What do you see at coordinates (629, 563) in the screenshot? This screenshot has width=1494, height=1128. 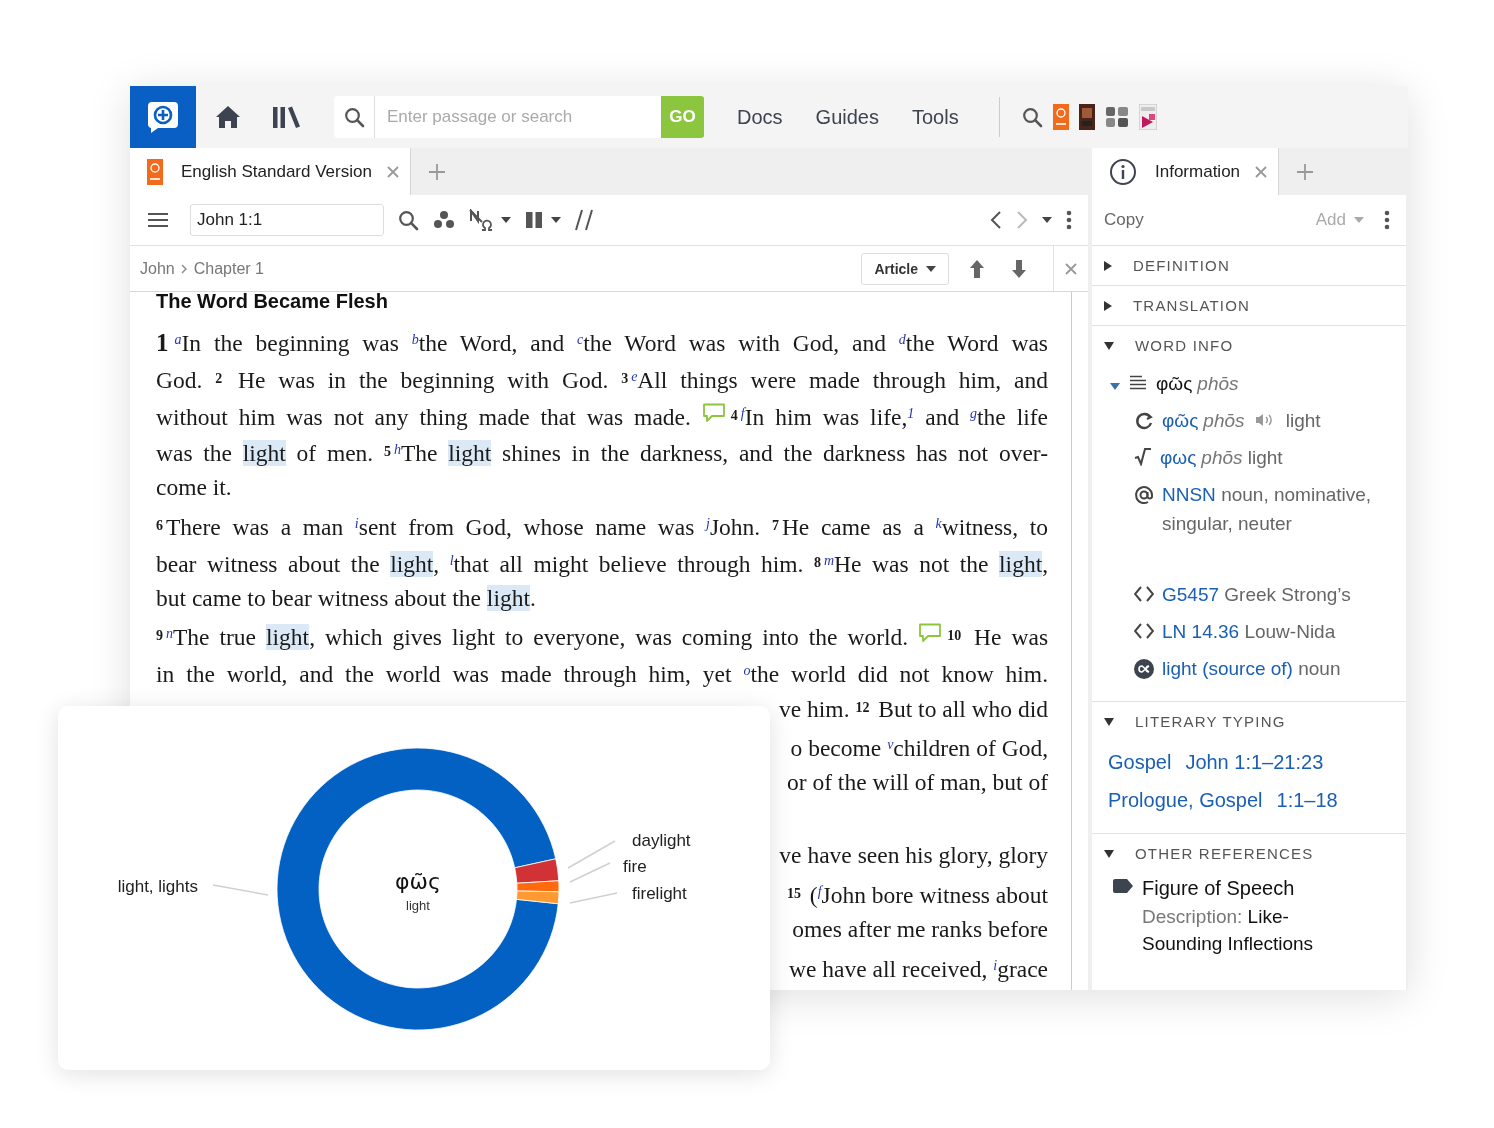 I see `verse-text: that all might believe through him.` at bounding box center [629, 563].